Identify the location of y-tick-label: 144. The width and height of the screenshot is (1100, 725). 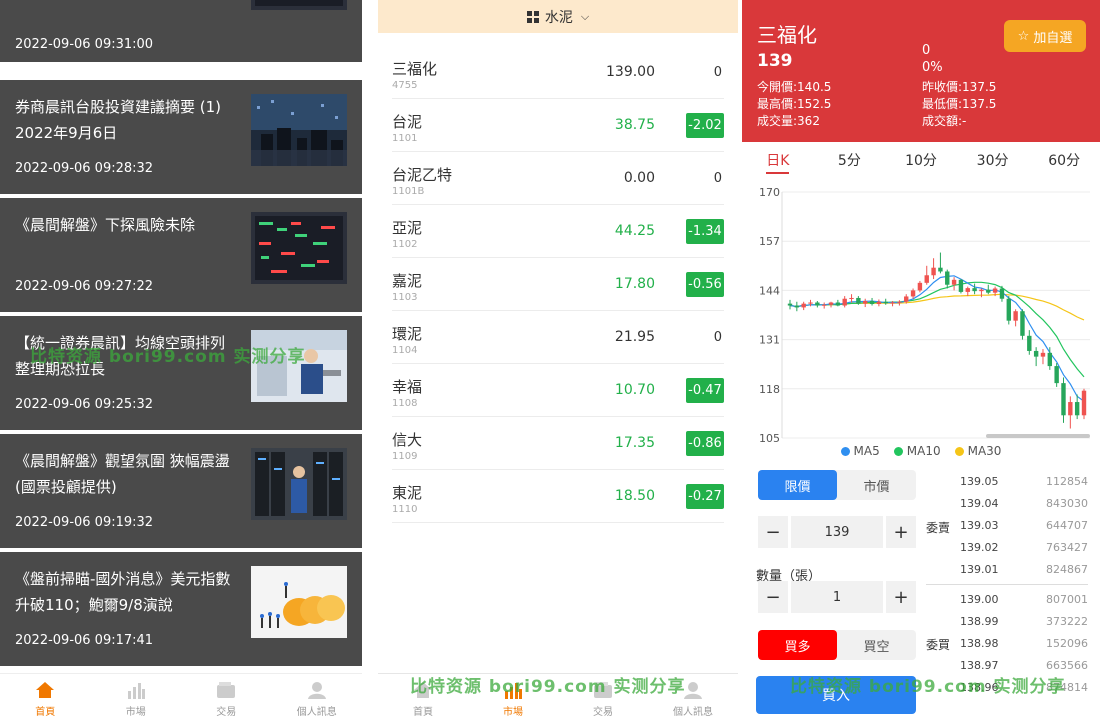
(769, 290).